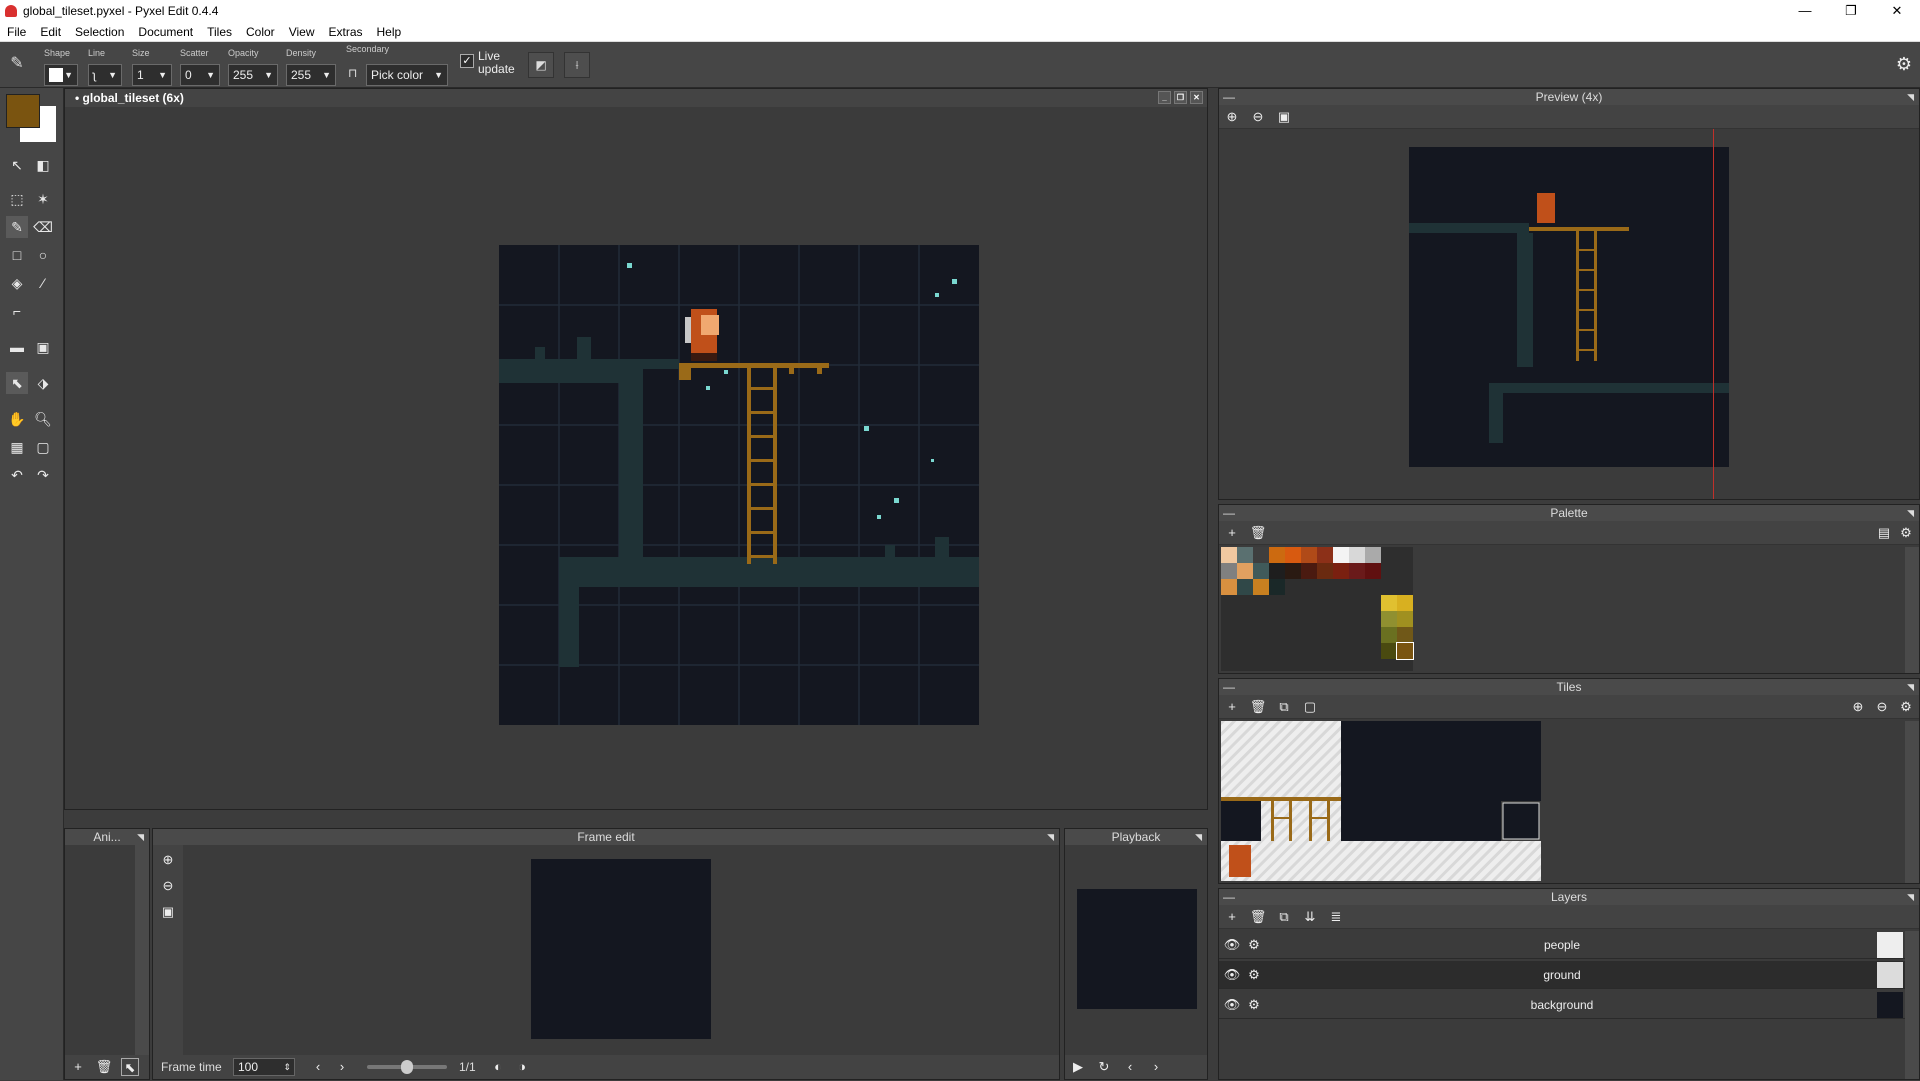 Image resolution: width=1920 pixels, height=1081 pixels. Describe the element at coordinates (1851, 11) in the screenshot. I see `maximize-button: ❐` at that location.